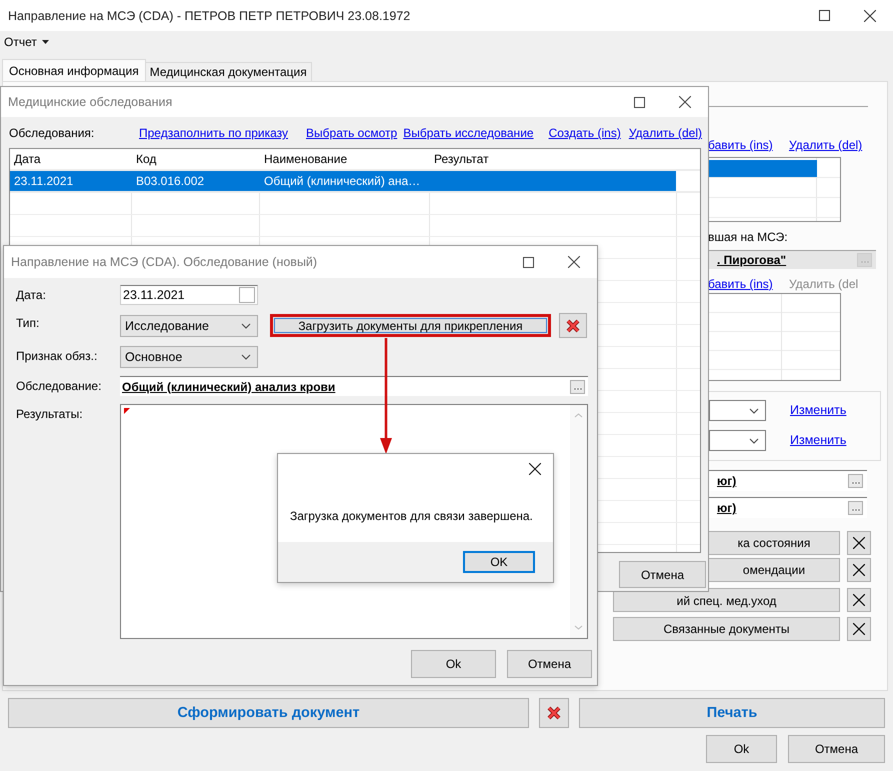 This screenshot has width=893, height=771. Describe the element at coordinates (726, 629) in the screenshot. I see `document-button: Связанные документы` at that location.